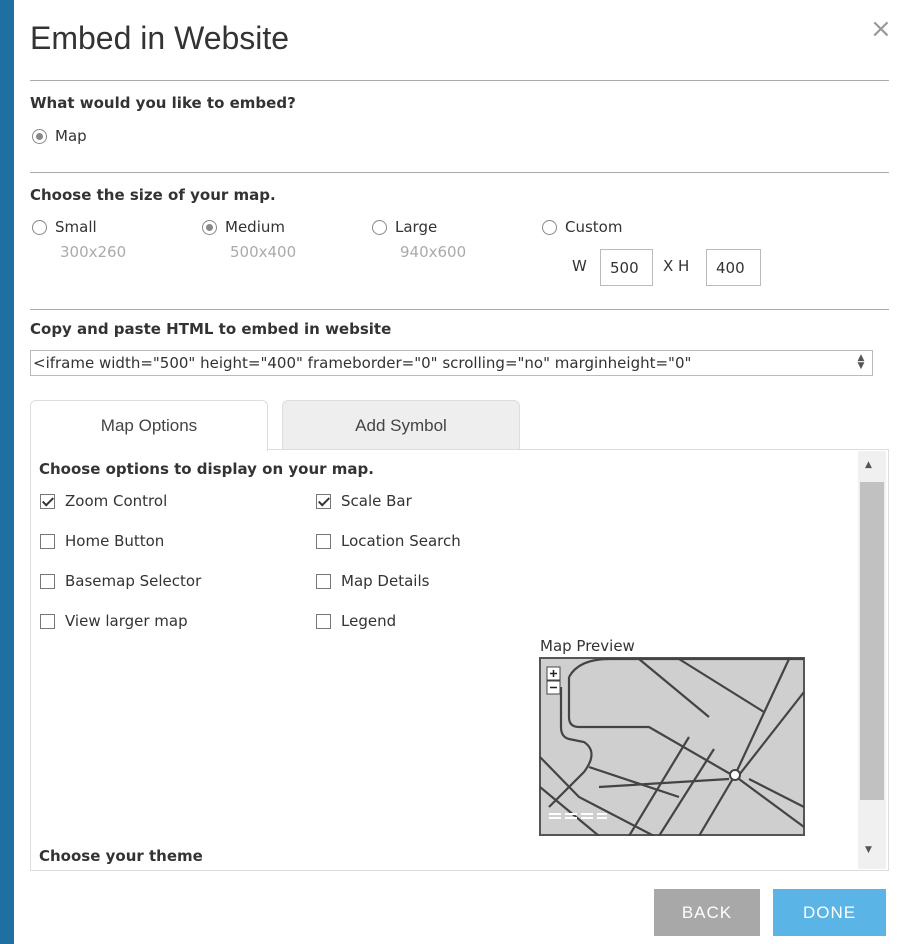 The height and width of the screenshot is (944, 913). I want to click on checkbox-zoom-control: Zoom Control, so click(103, 501).